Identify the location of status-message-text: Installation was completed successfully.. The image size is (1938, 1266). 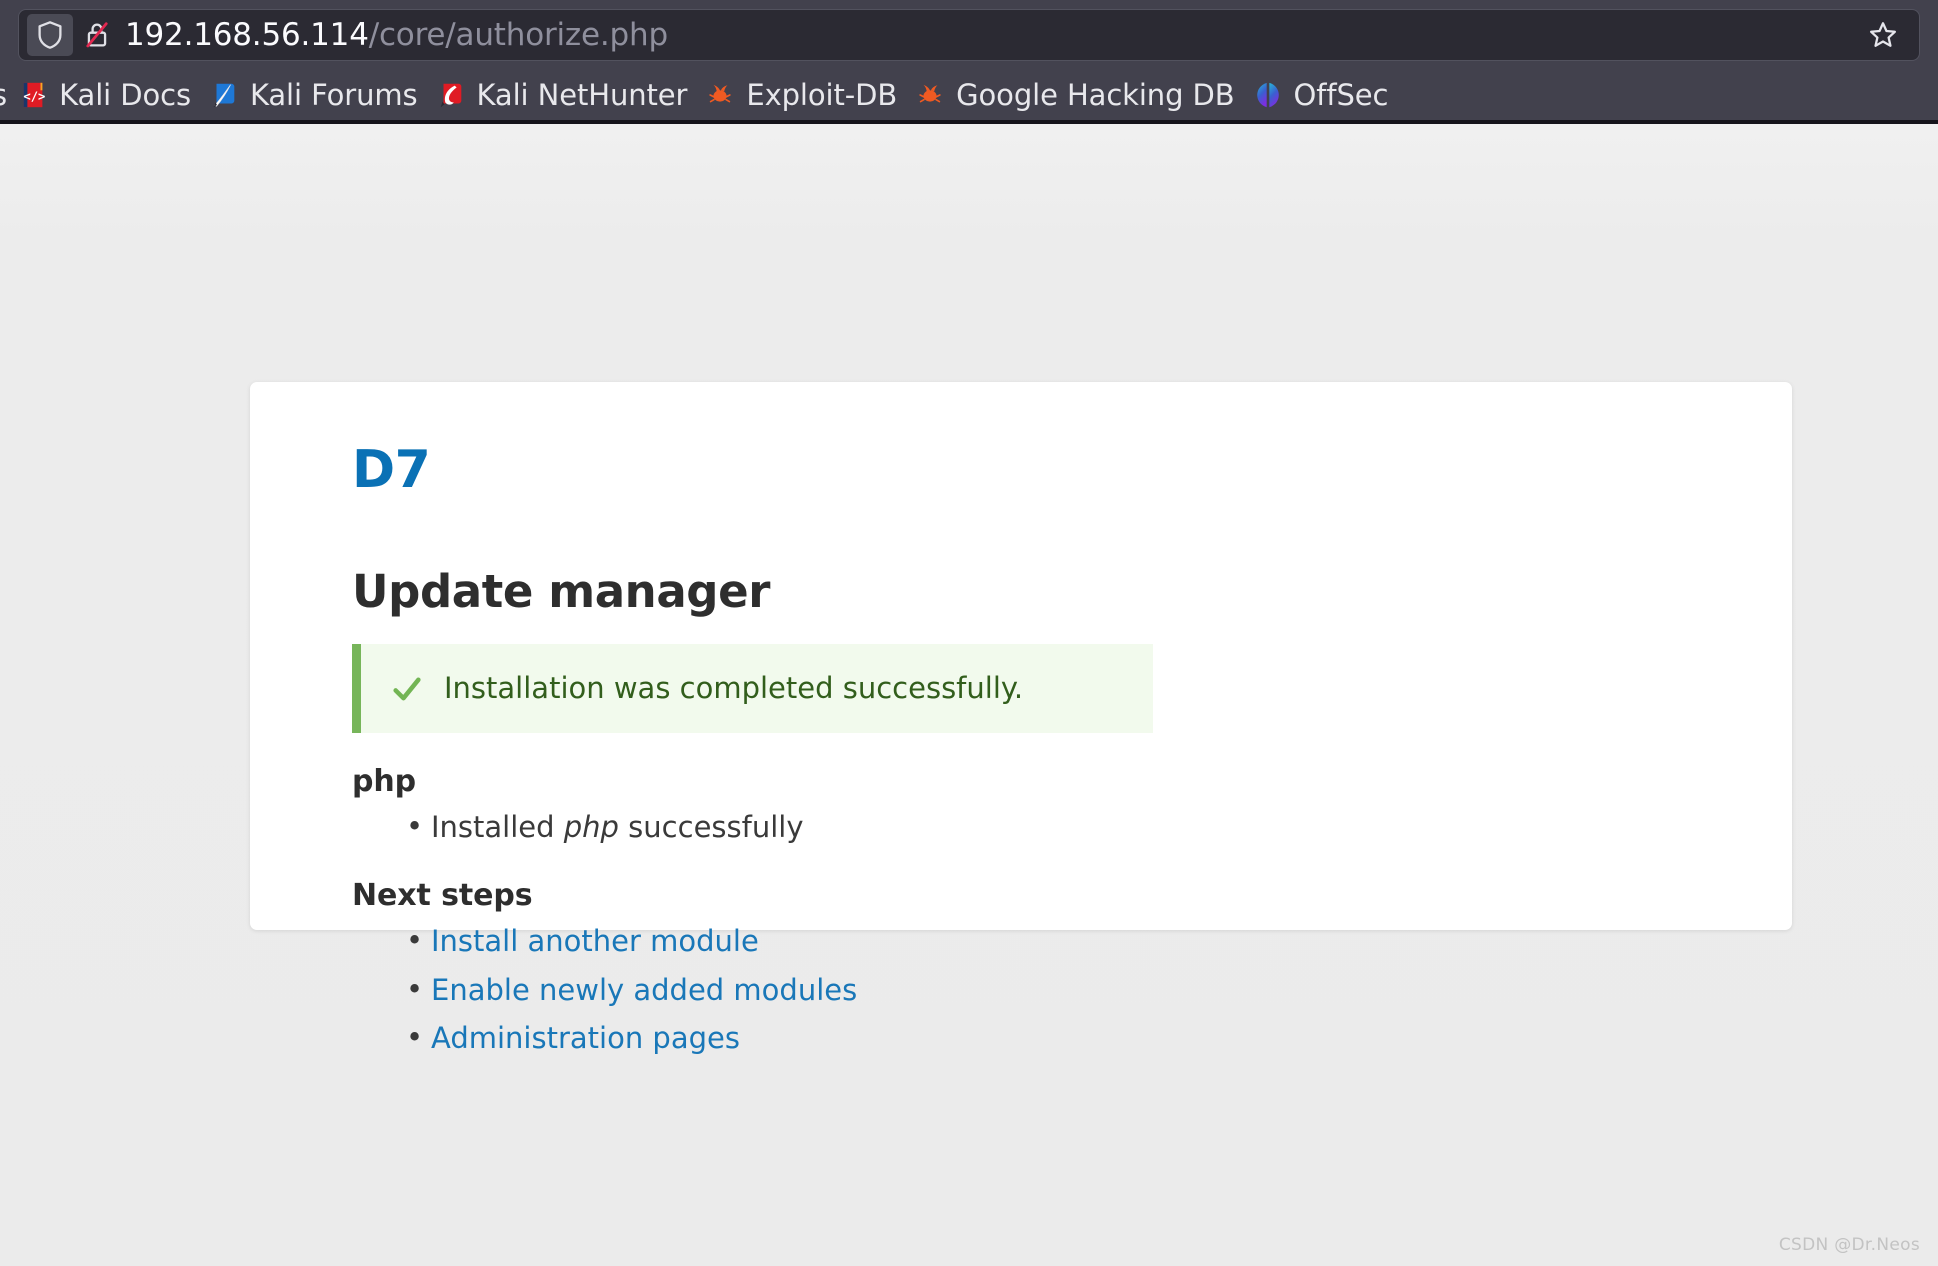
(734, 688).